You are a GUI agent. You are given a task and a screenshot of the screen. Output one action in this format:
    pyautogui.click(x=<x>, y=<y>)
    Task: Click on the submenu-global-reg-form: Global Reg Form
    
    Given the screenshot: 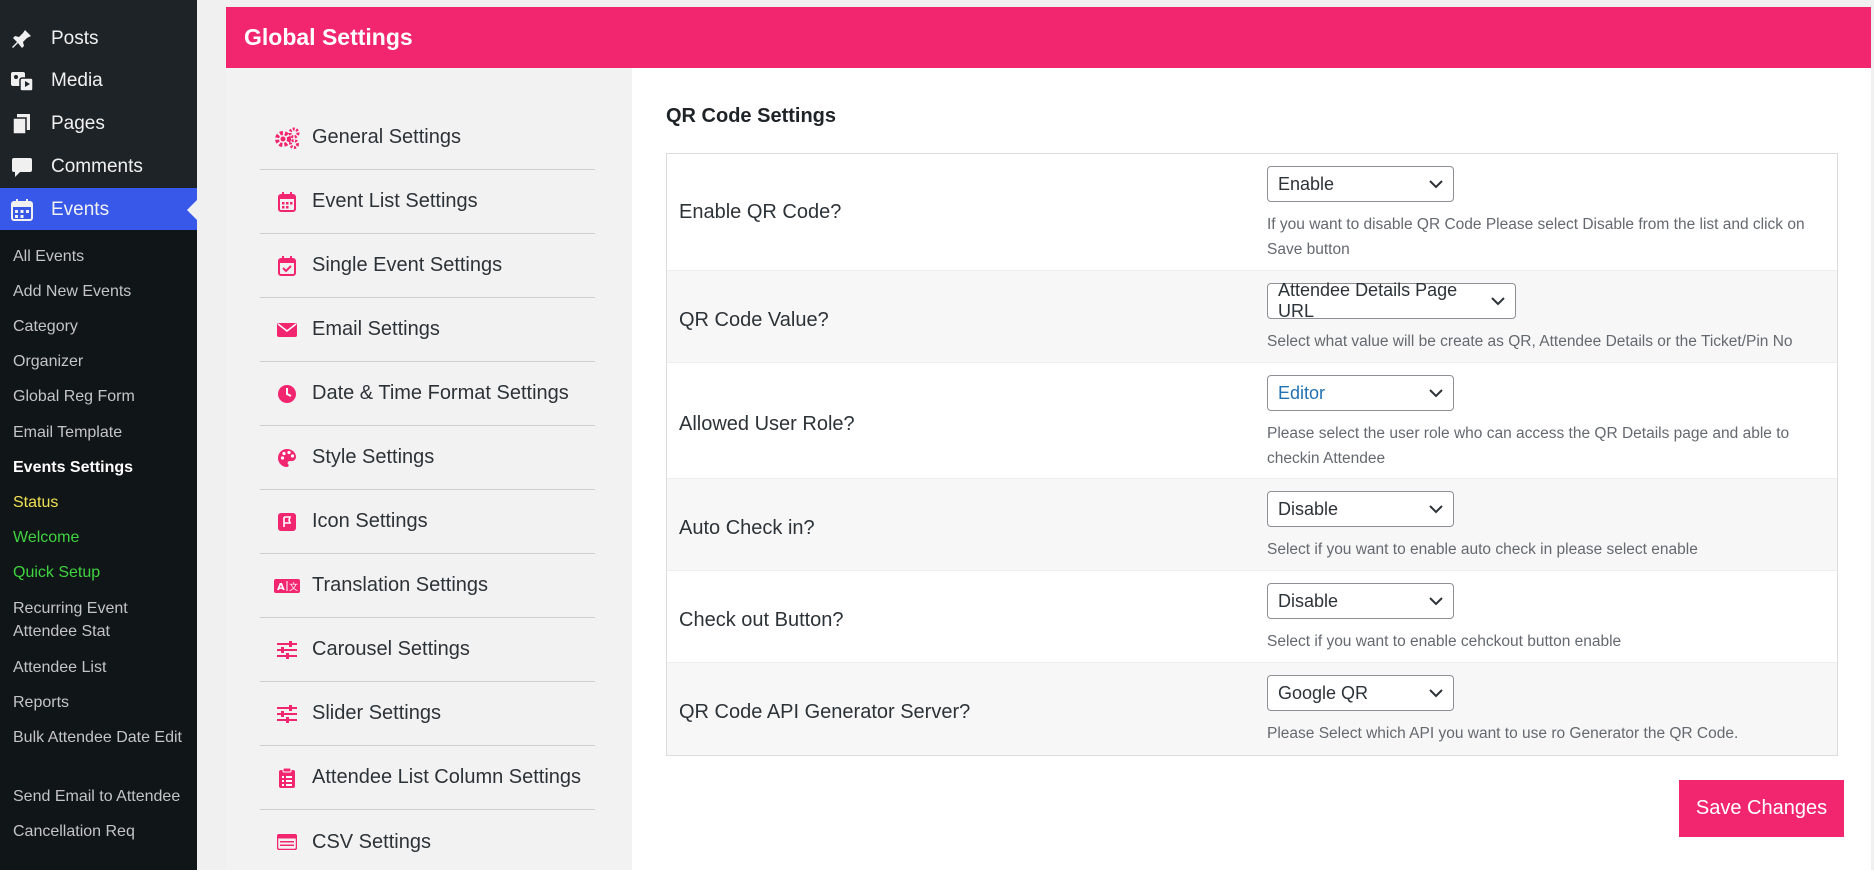 What is the action you would take?
    pyautogui.click(x=103, y=396)
    